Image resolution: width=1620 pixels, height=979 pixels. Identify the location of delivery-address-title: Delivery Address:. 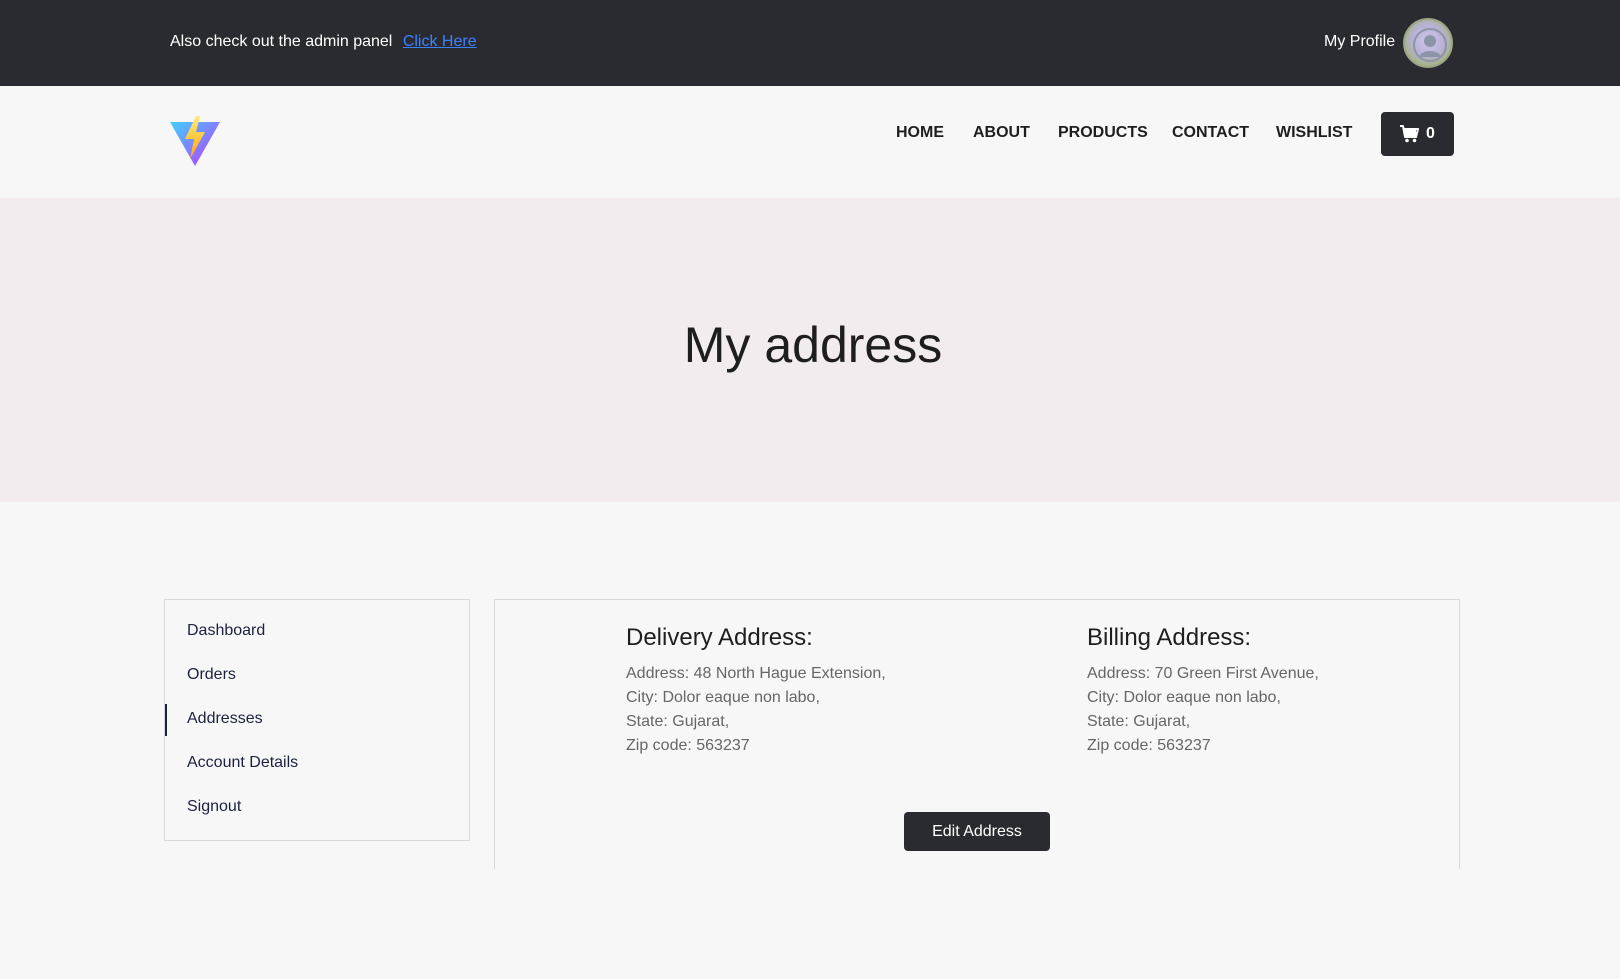
(719, 637).